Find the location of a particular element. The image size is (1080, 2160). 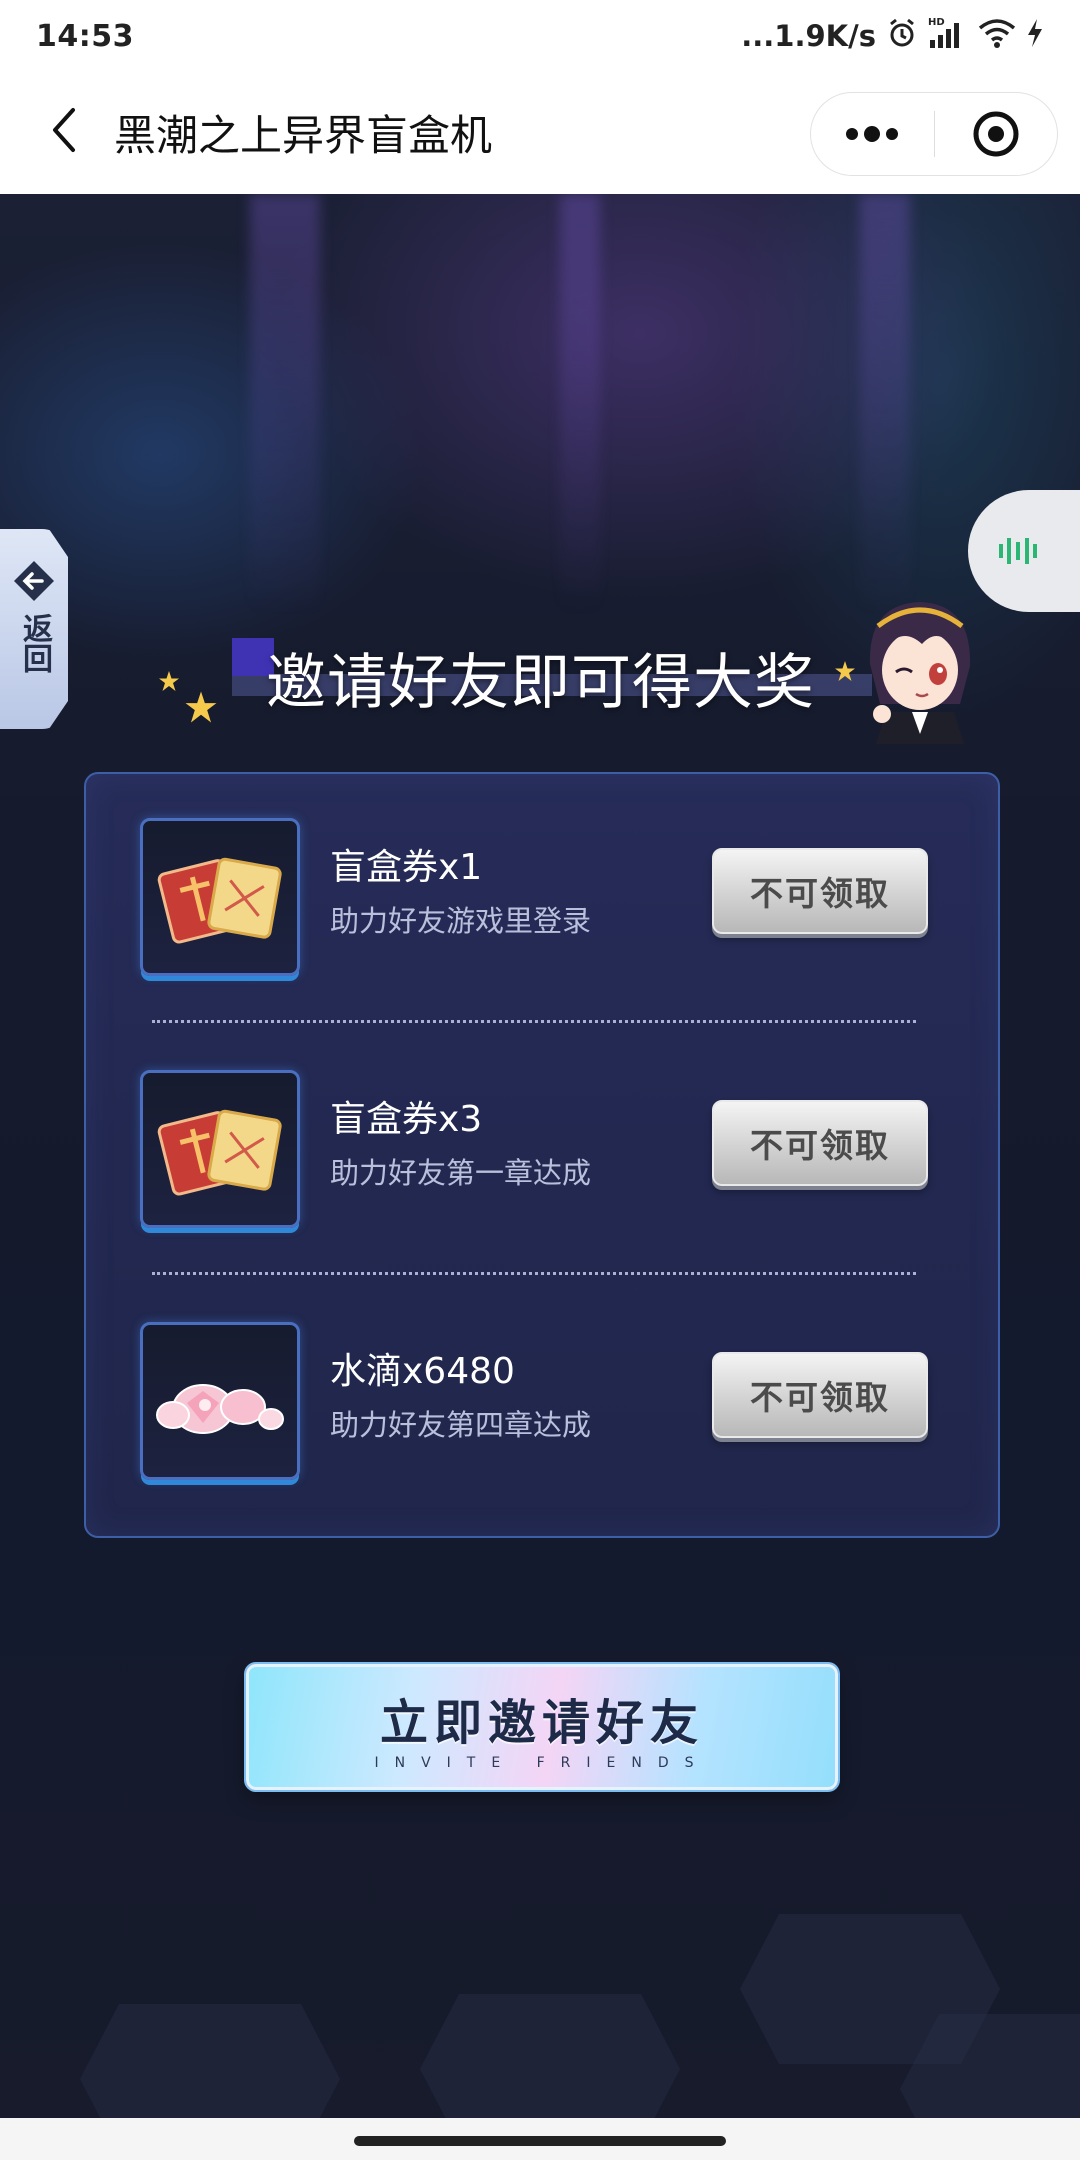

chibi-mascot-image is located at coordinates (920, 673).